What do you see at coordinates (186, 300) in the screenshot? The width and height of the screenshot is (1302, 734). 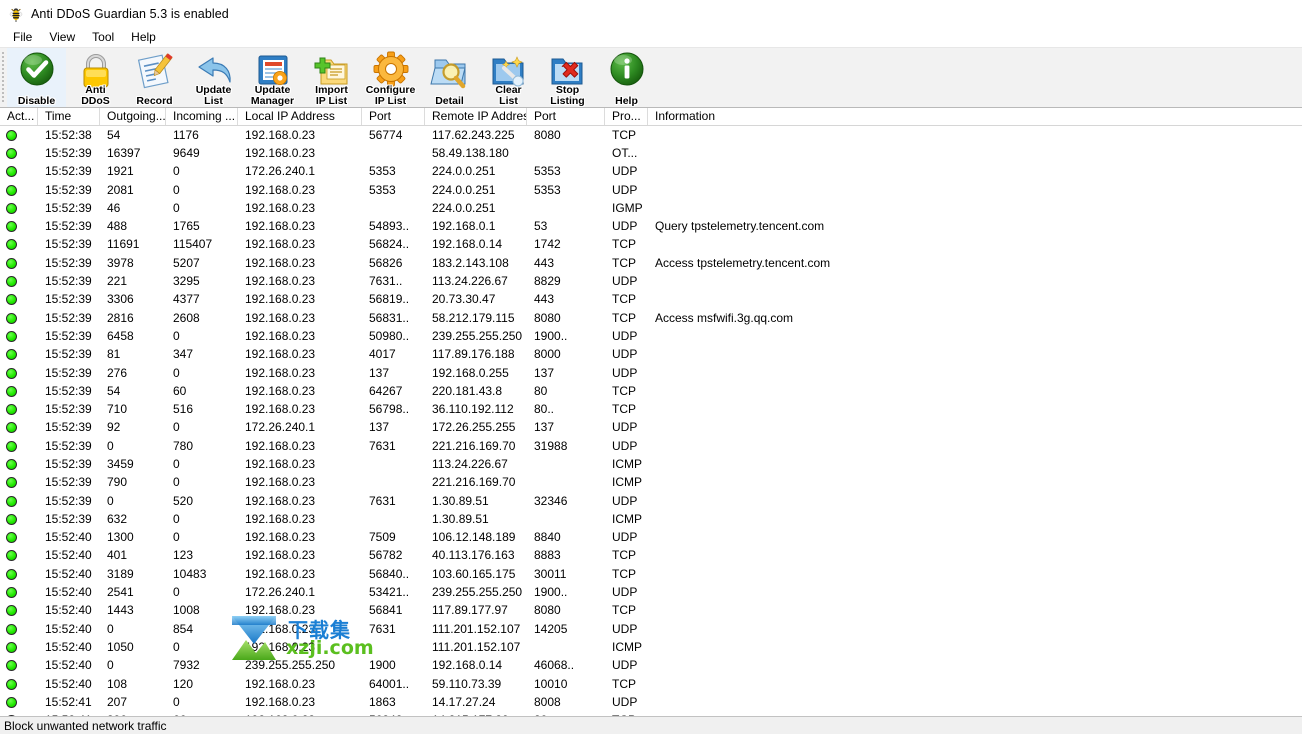 I see `cell-incoming: 4377` at bounding box center [186, 300].